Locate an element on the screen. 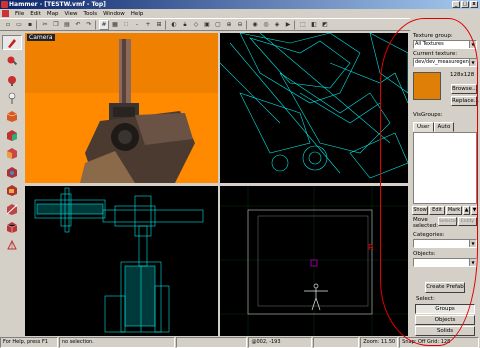 The height and width of the screenshot is (348, 480). select-solids-button: Solids is located at coordinates (445, 331).